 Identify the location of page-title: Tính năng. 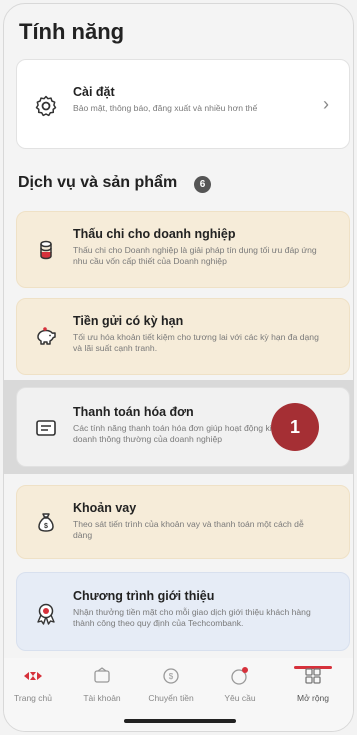
(72, 31).